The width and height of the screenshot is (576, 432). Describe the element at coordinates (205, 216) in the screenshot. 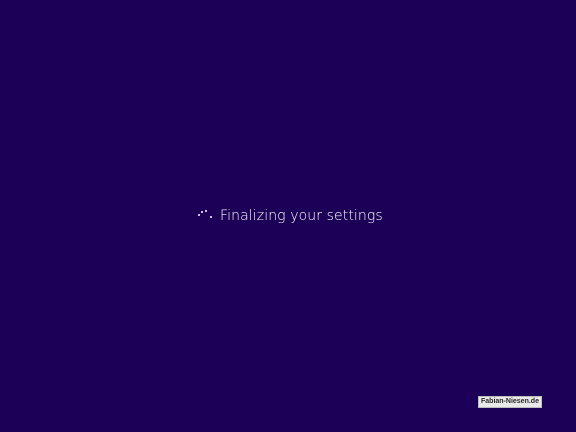

I see `loading-dots-icon` at that location.